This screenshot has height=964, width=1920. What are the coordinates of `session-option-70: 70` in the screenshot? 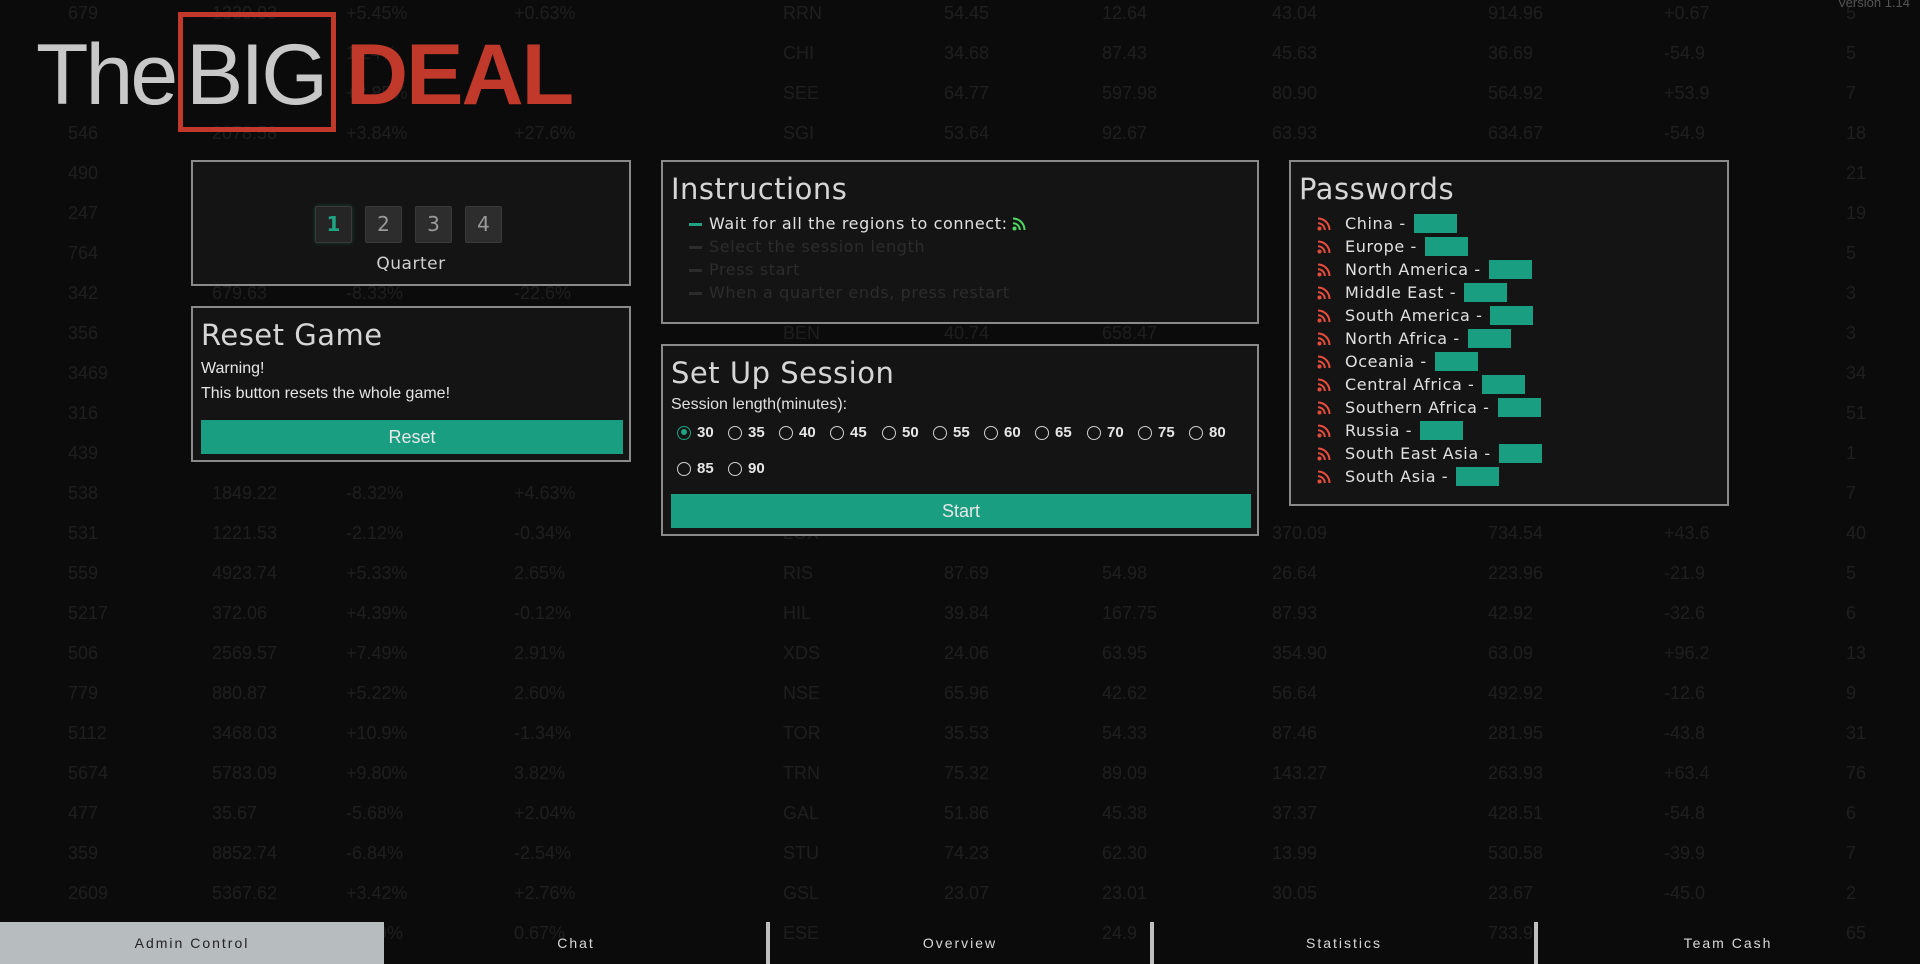 It's located at (1105, 432).